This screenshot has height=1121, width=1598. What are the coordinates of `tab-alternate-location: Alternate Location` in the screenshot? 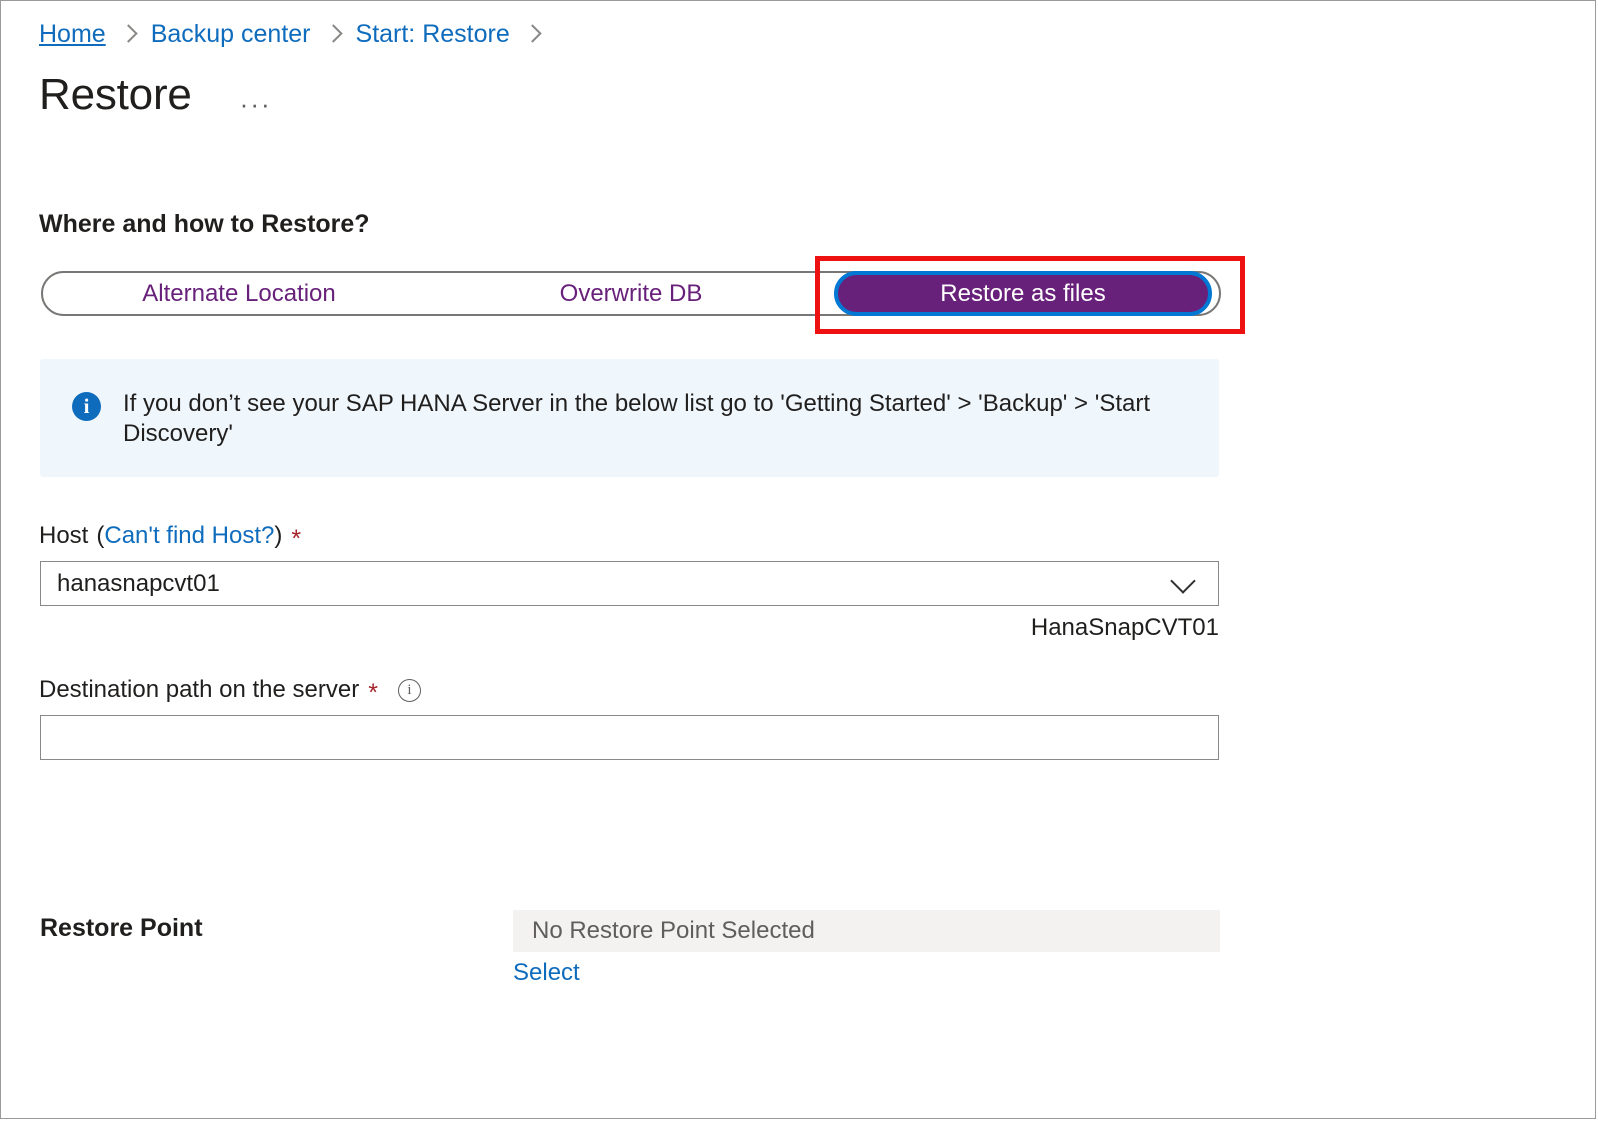 It's located at (239, 293).